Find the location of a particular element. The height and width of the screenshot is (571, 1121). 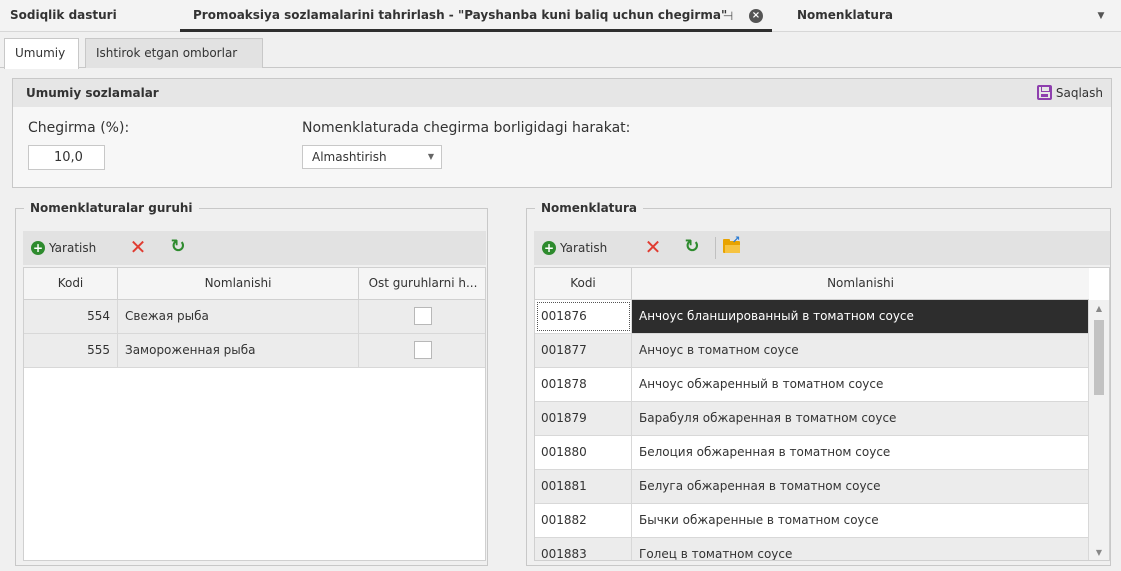

pin-icon: ⊣ is located at coordinates (728, 16).